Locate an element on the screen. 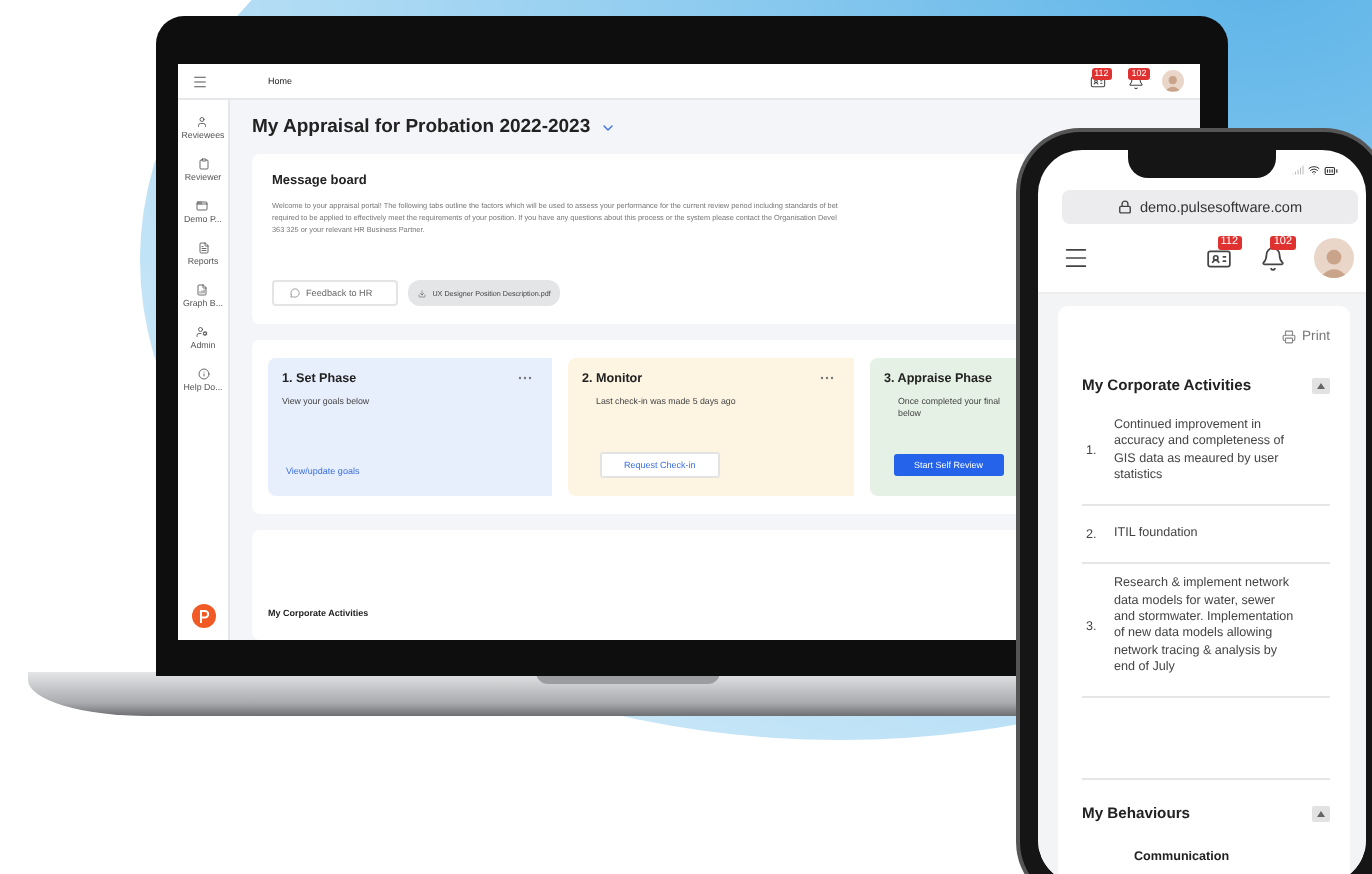  speech-bubble-icon is located at coordinates (295, 293).